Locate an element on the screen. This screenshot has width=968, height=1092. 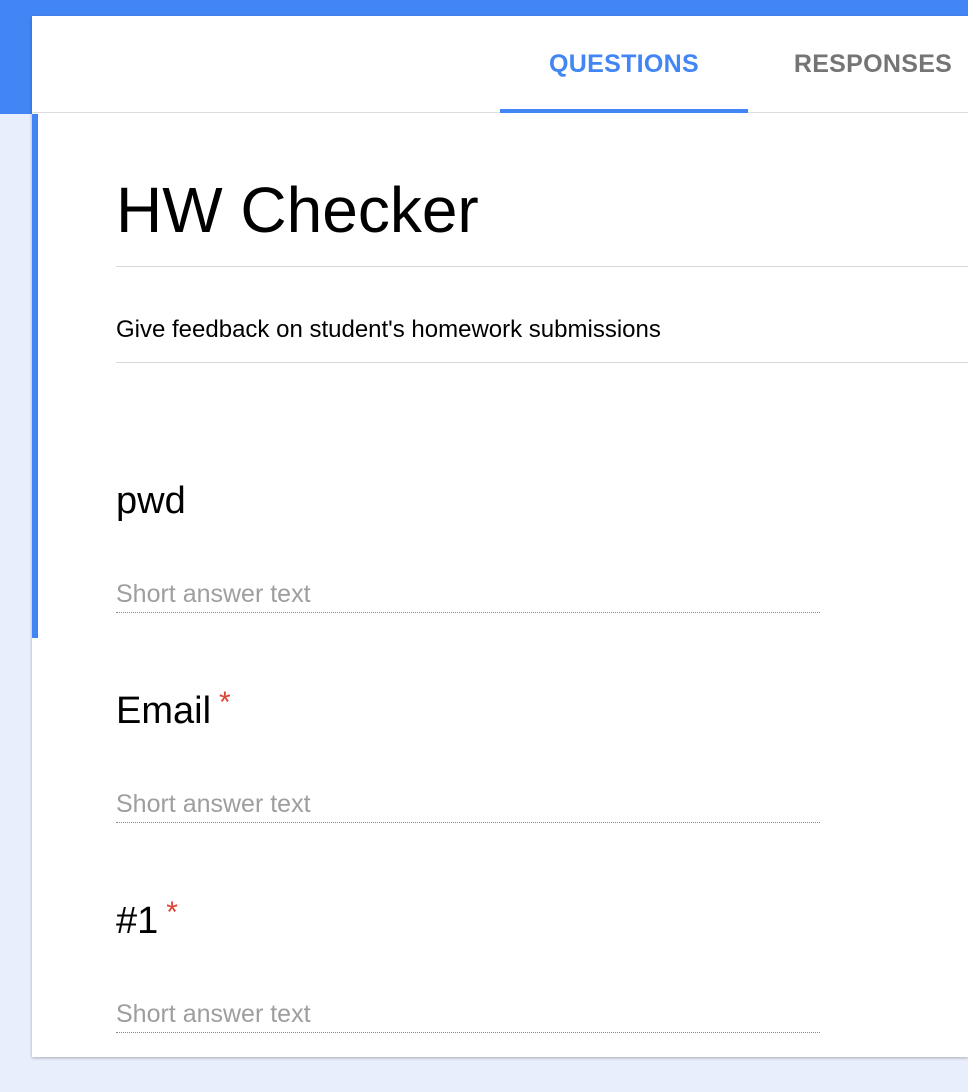
question-email: Email * Short answer text is located at coordinates (468, 755).